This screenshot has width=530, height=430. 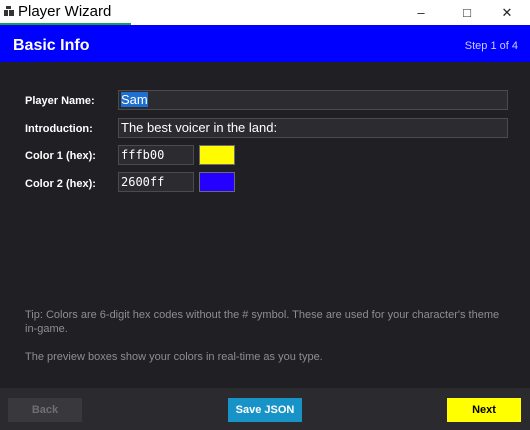 What do you see at coordinates (217, 182) in the screenshot?
I see `color2-preview-swatch` at bounding box center [217, 182].